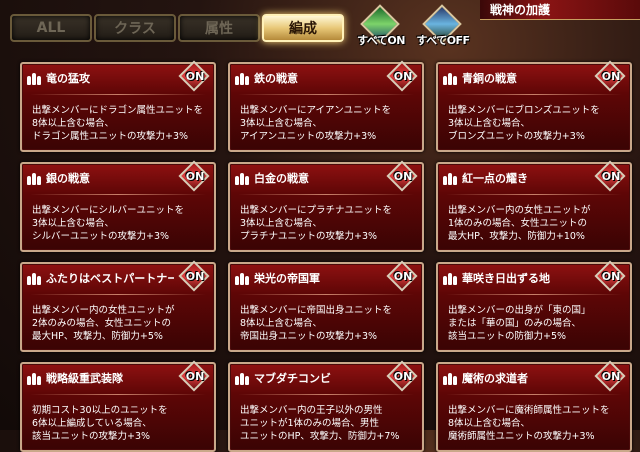  I want to click on card-title: 紅一点の耀き, so click(495, 178).